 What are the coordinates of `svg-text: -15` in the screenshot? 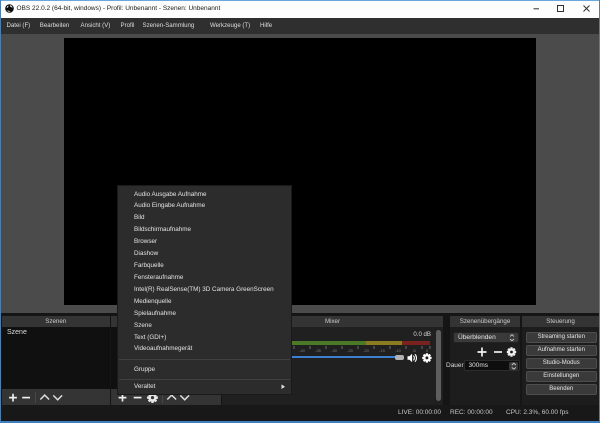 It's located at (382, 350).